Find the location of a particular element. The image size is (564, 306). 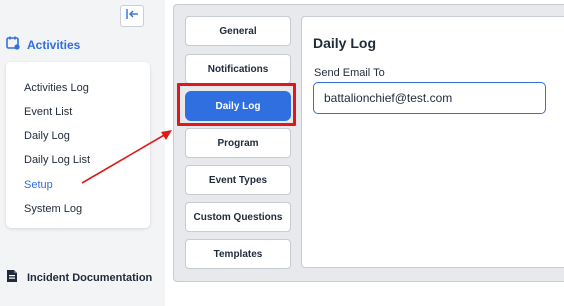

sidebar-section-label: Activities is located at coordinates (54, 45).